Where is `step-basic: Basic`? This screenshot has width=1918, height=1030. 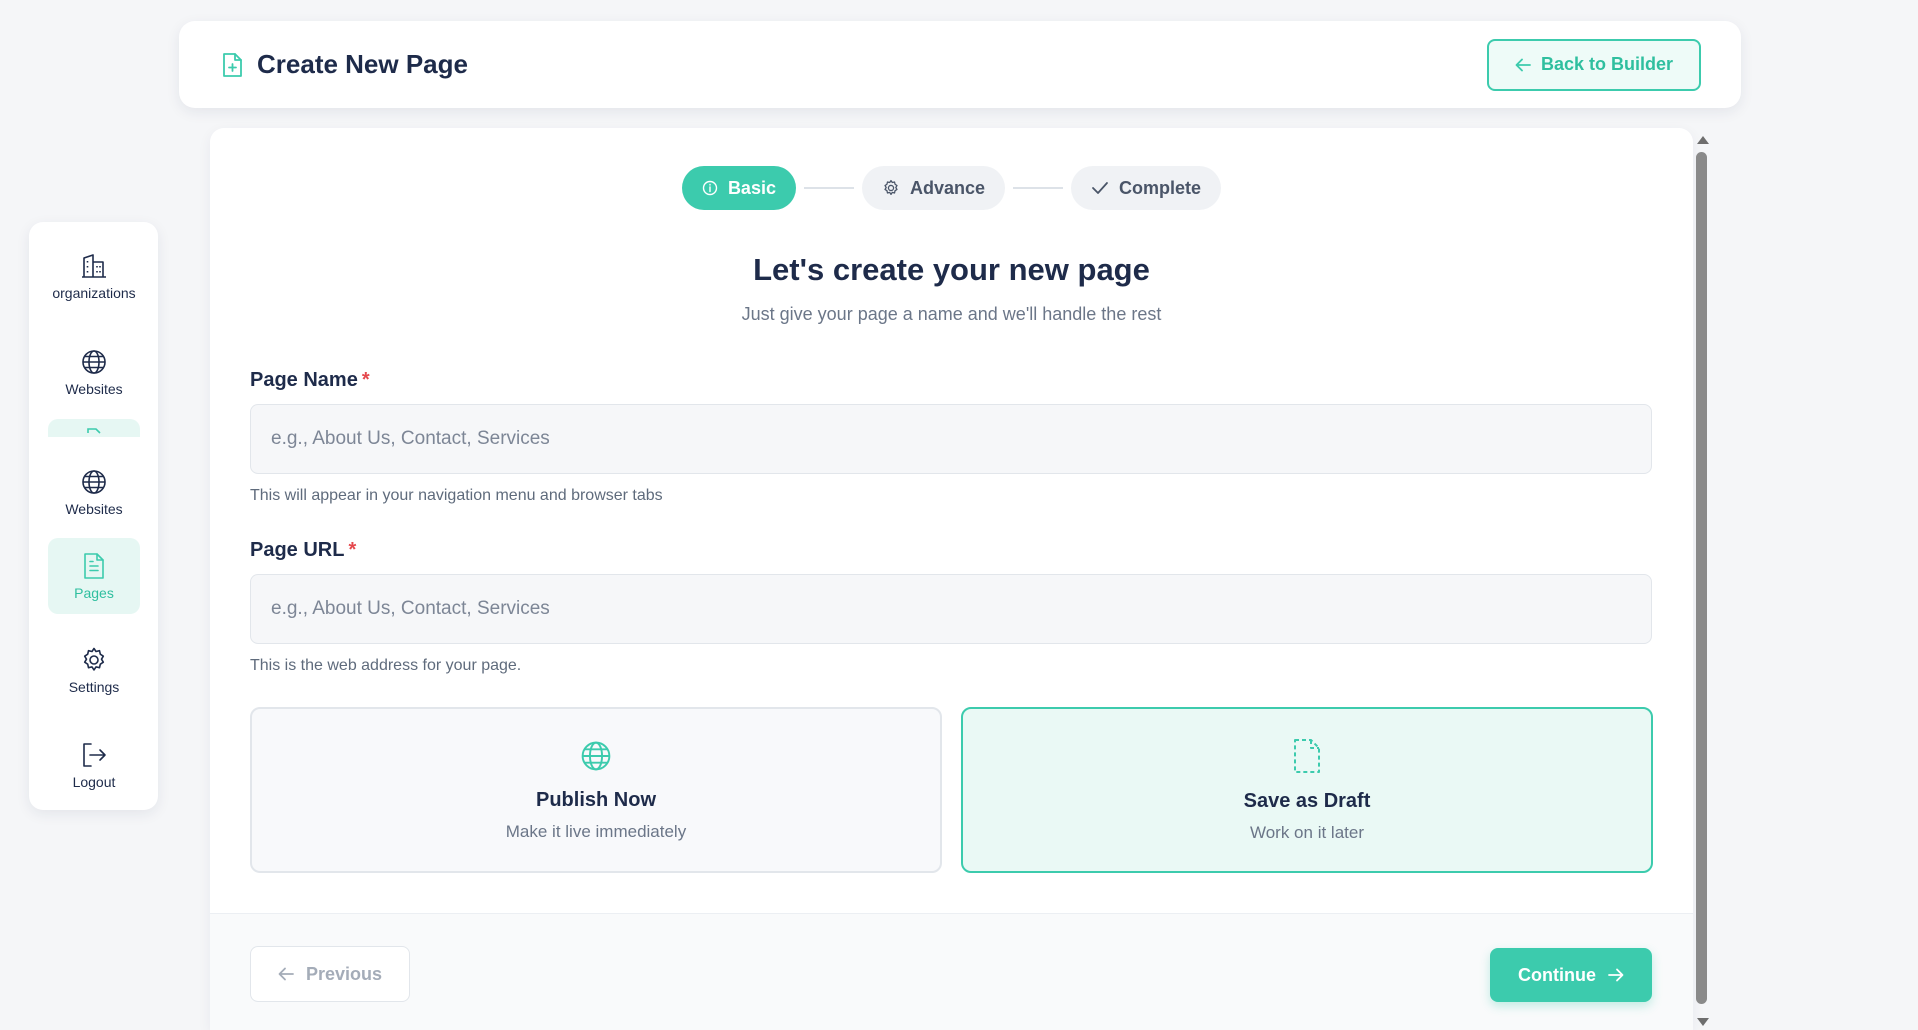 step-basic: Basic is located at coordinates (738, 188).